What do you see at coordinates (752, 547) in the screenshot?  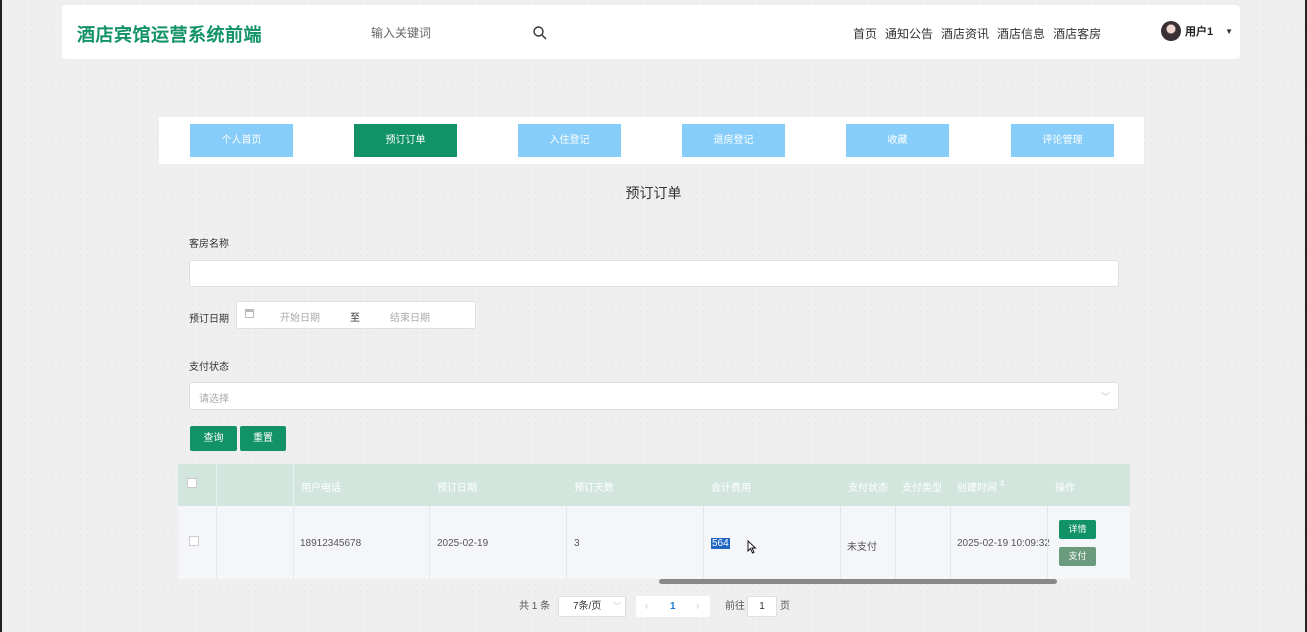 I see `mouse-cursor-icon` at bounding box center [752, 547].